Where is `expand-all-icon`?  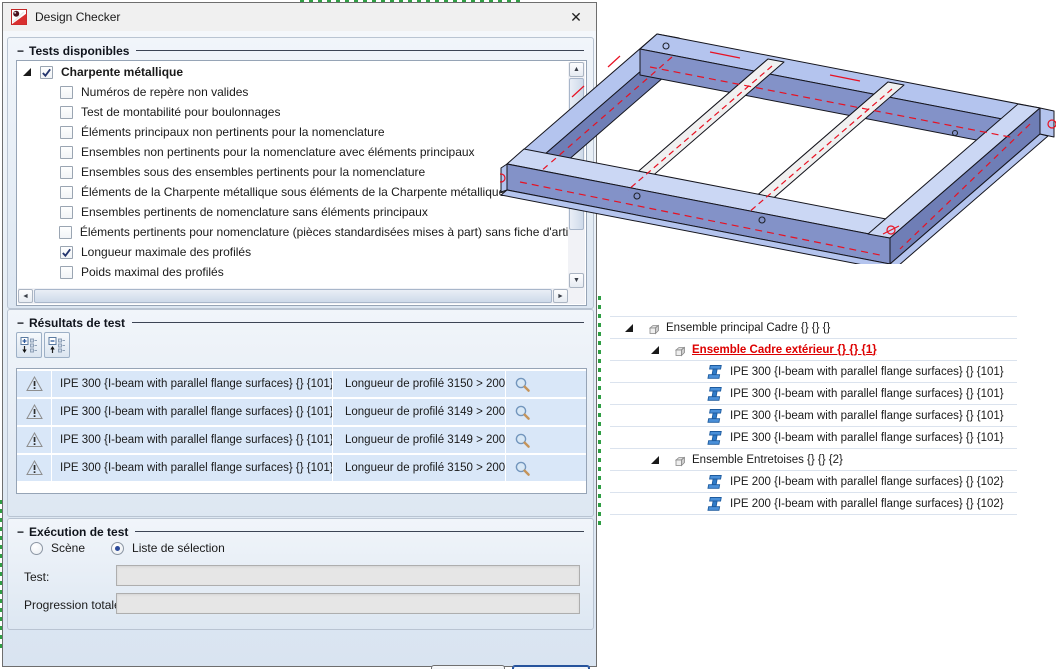
expand-all-icon is located at coordinates (28, 345).